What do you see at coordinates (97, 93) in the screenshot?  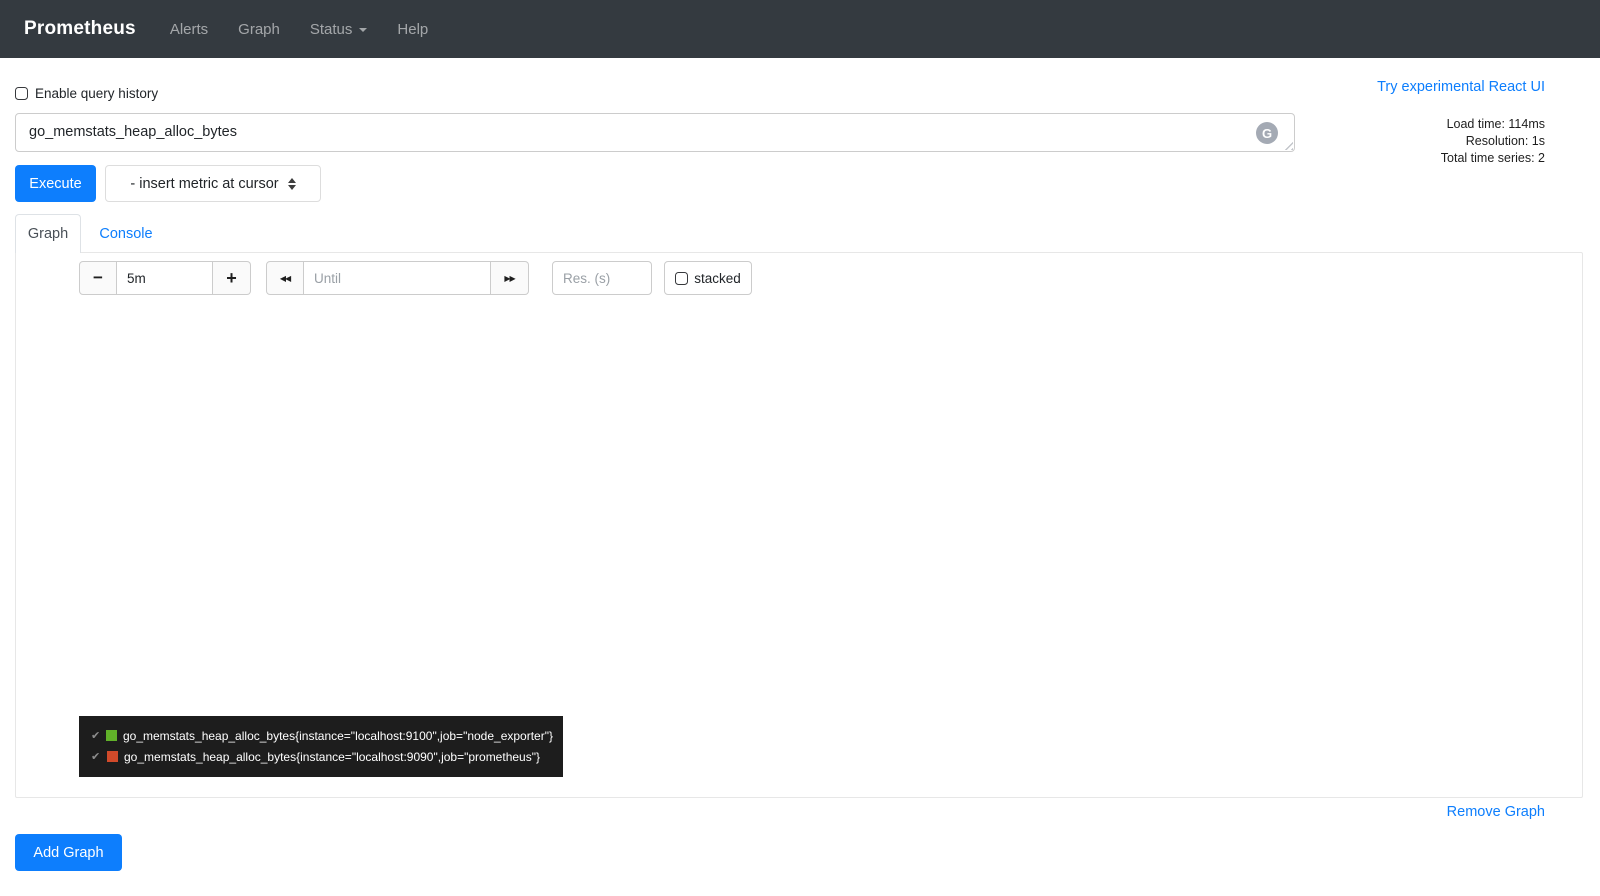 I see `query-history-label: Enable query history` at bounding box center [97, 93].